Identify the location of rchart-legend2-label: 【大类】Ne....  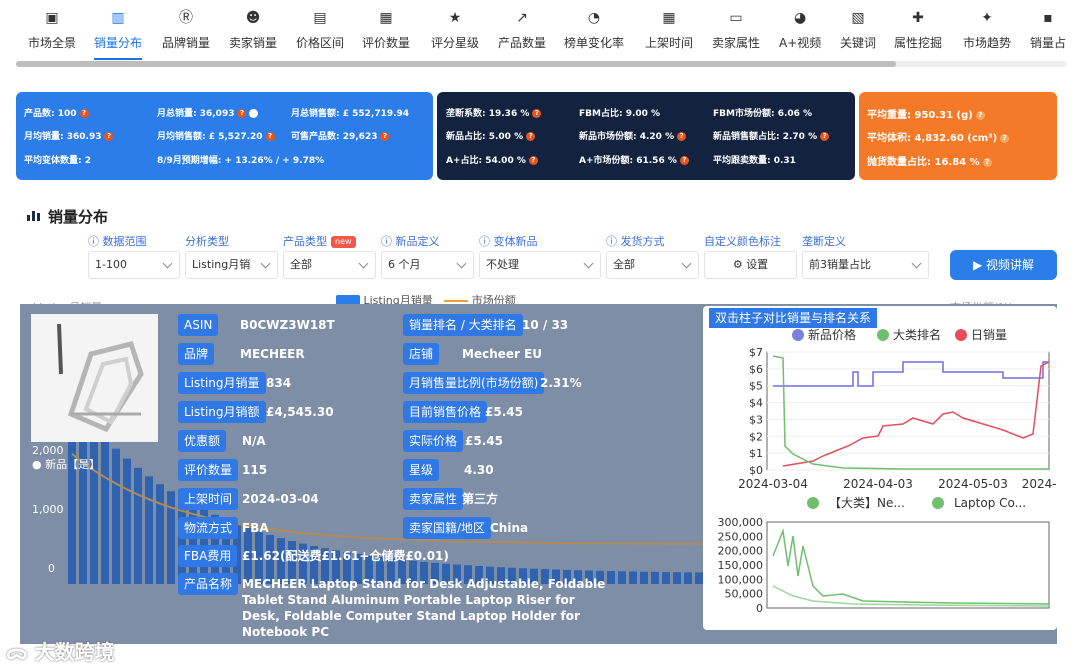
(867, 503).